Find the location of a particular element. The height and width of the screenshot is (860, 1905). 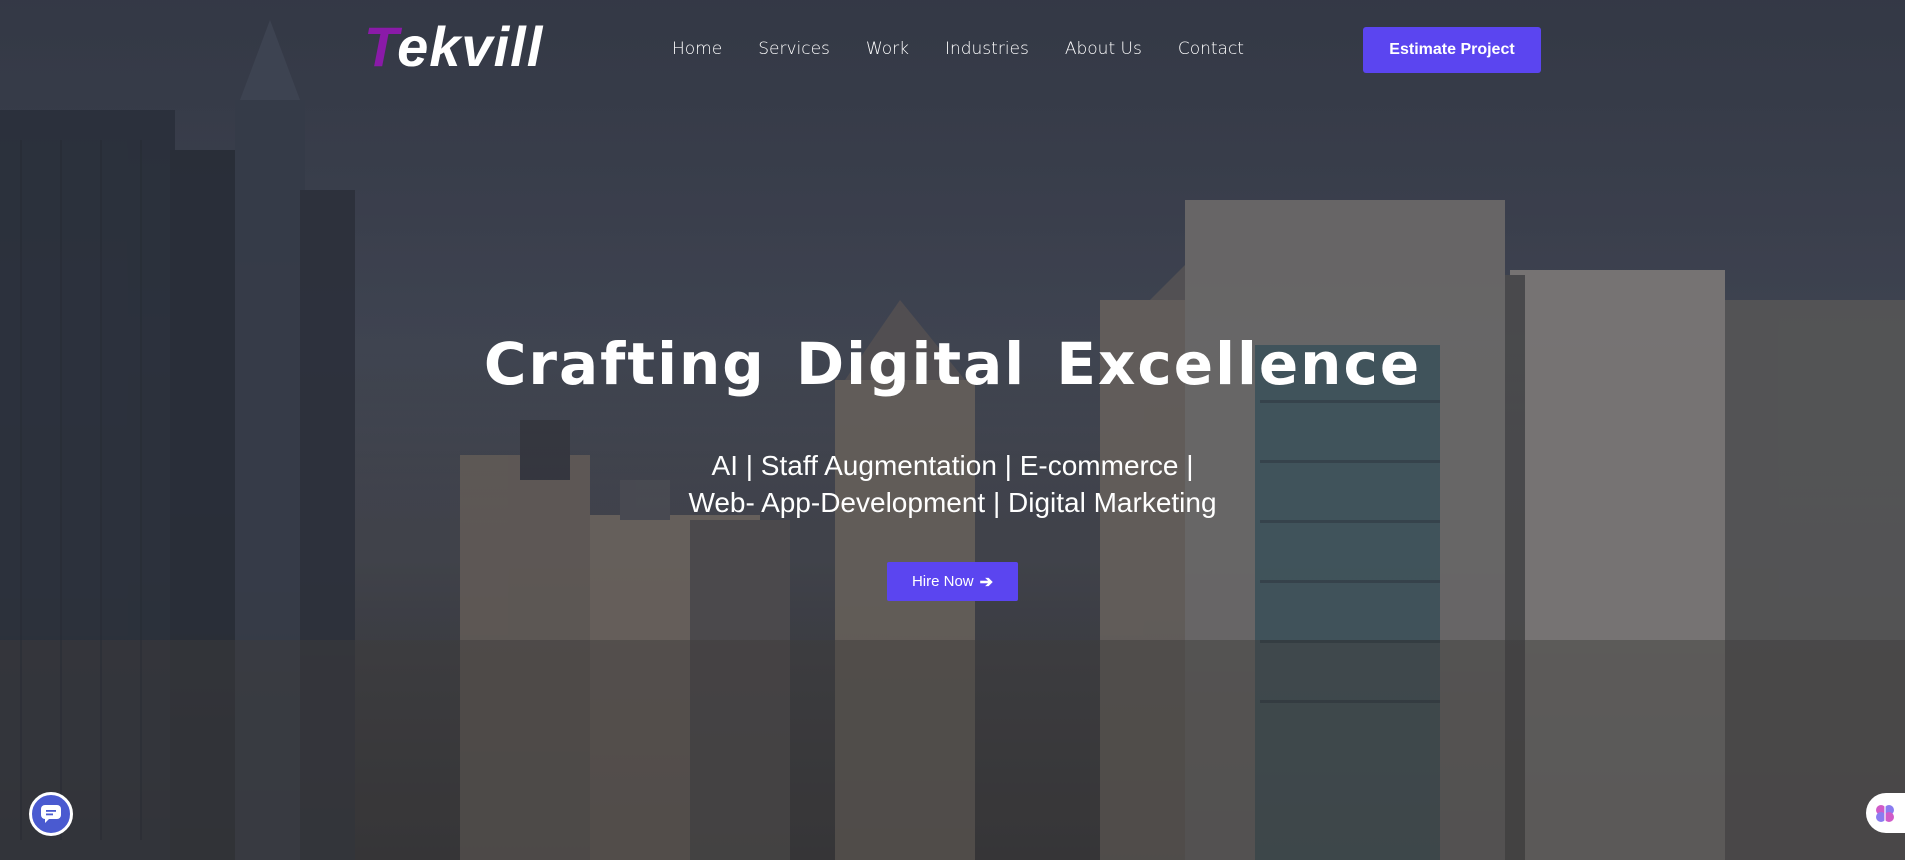

nav-work: Work is located at coordinates (887, 50).